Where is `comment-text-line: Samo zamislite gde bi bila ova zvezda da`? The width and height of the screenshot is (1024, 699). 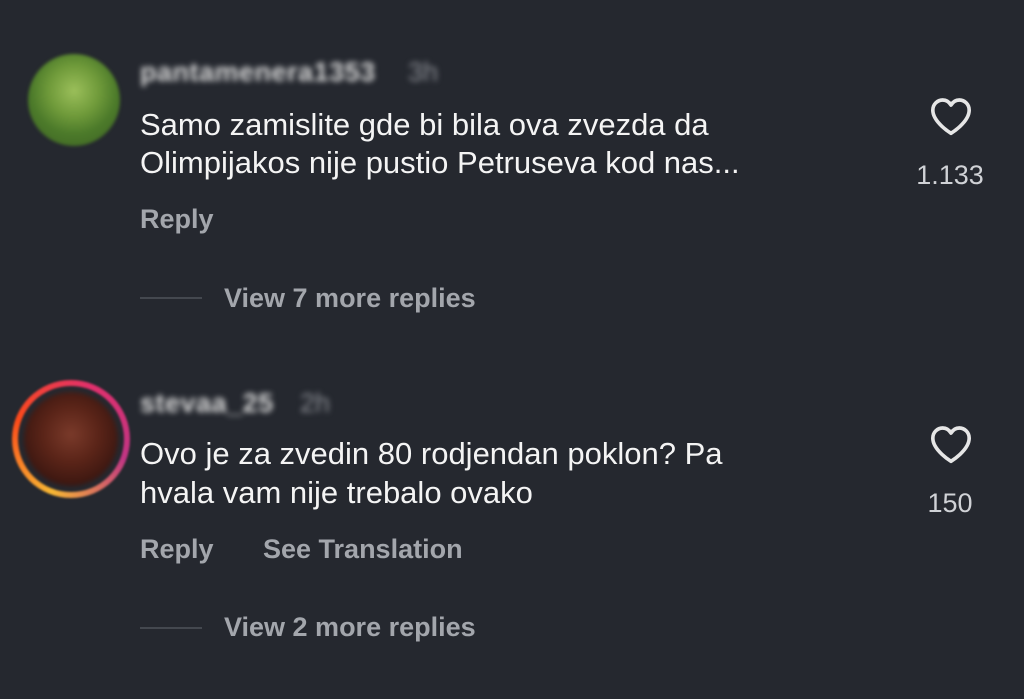
comment-text-line: Samo zamislite gde bi bila ova zvezda da is located at coordinates (424, 124).